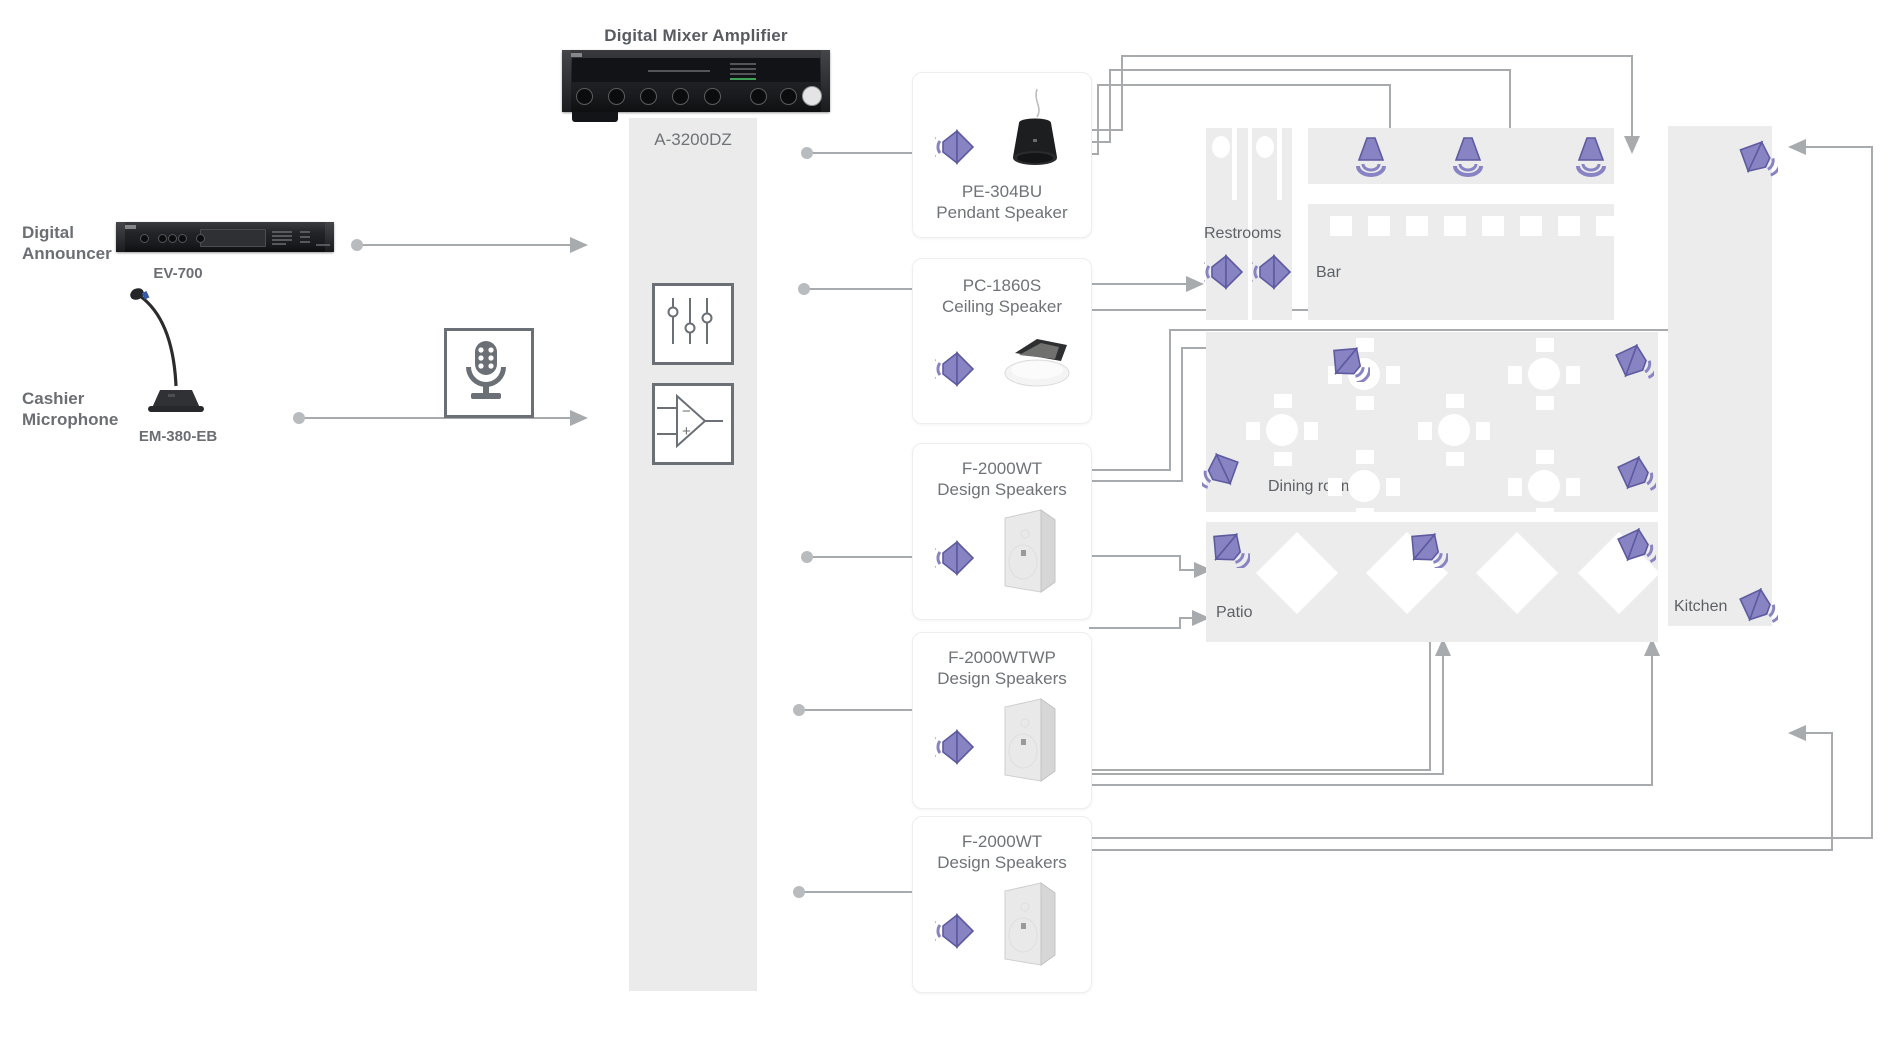 The image size is (1903, 1049). Describe the element at coordinates (1001, 306) in the screenshot. I see `card-type-label: Ceiling Speaker` at that location.